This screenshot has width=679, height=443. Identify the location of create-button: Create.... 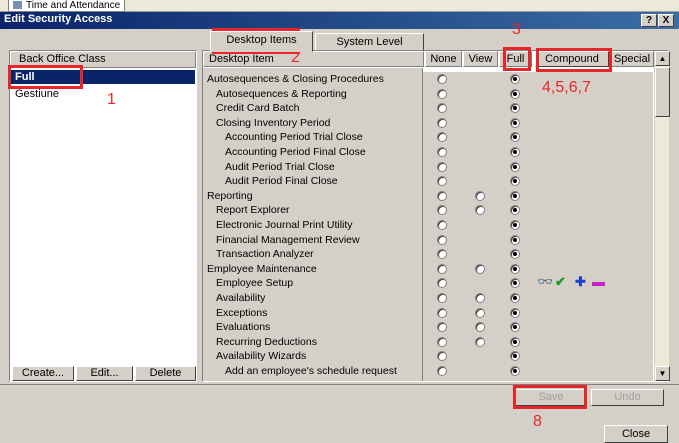
(43, 373).